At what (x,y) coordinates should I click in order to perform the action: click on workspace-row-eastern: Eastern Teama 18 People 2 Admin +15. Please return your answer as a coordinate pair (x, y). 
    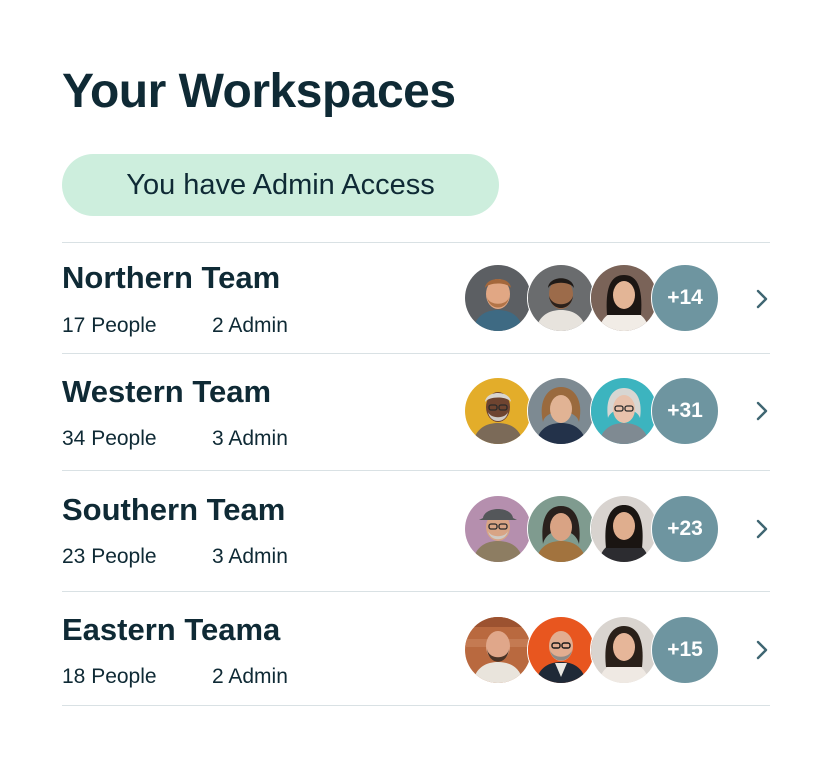
    Looking at the image, I should click on (416, 648).